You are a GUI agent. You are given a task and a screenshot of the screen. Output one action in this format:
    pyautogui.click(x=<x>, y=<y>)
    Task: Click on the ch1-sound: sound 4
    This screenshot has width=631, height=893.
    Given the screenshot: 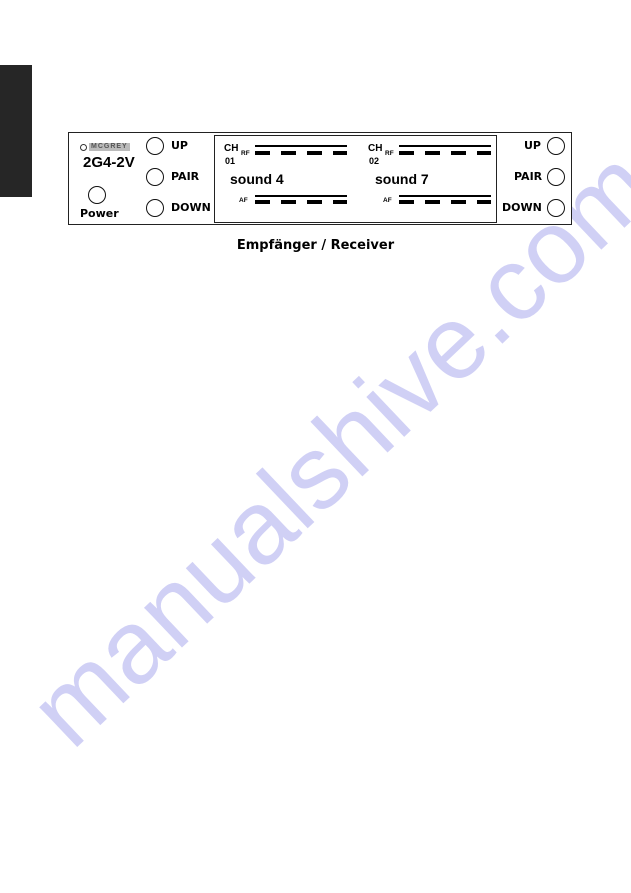 What is the action you would take?
    pyautogui.click(x=257, y=179)
    